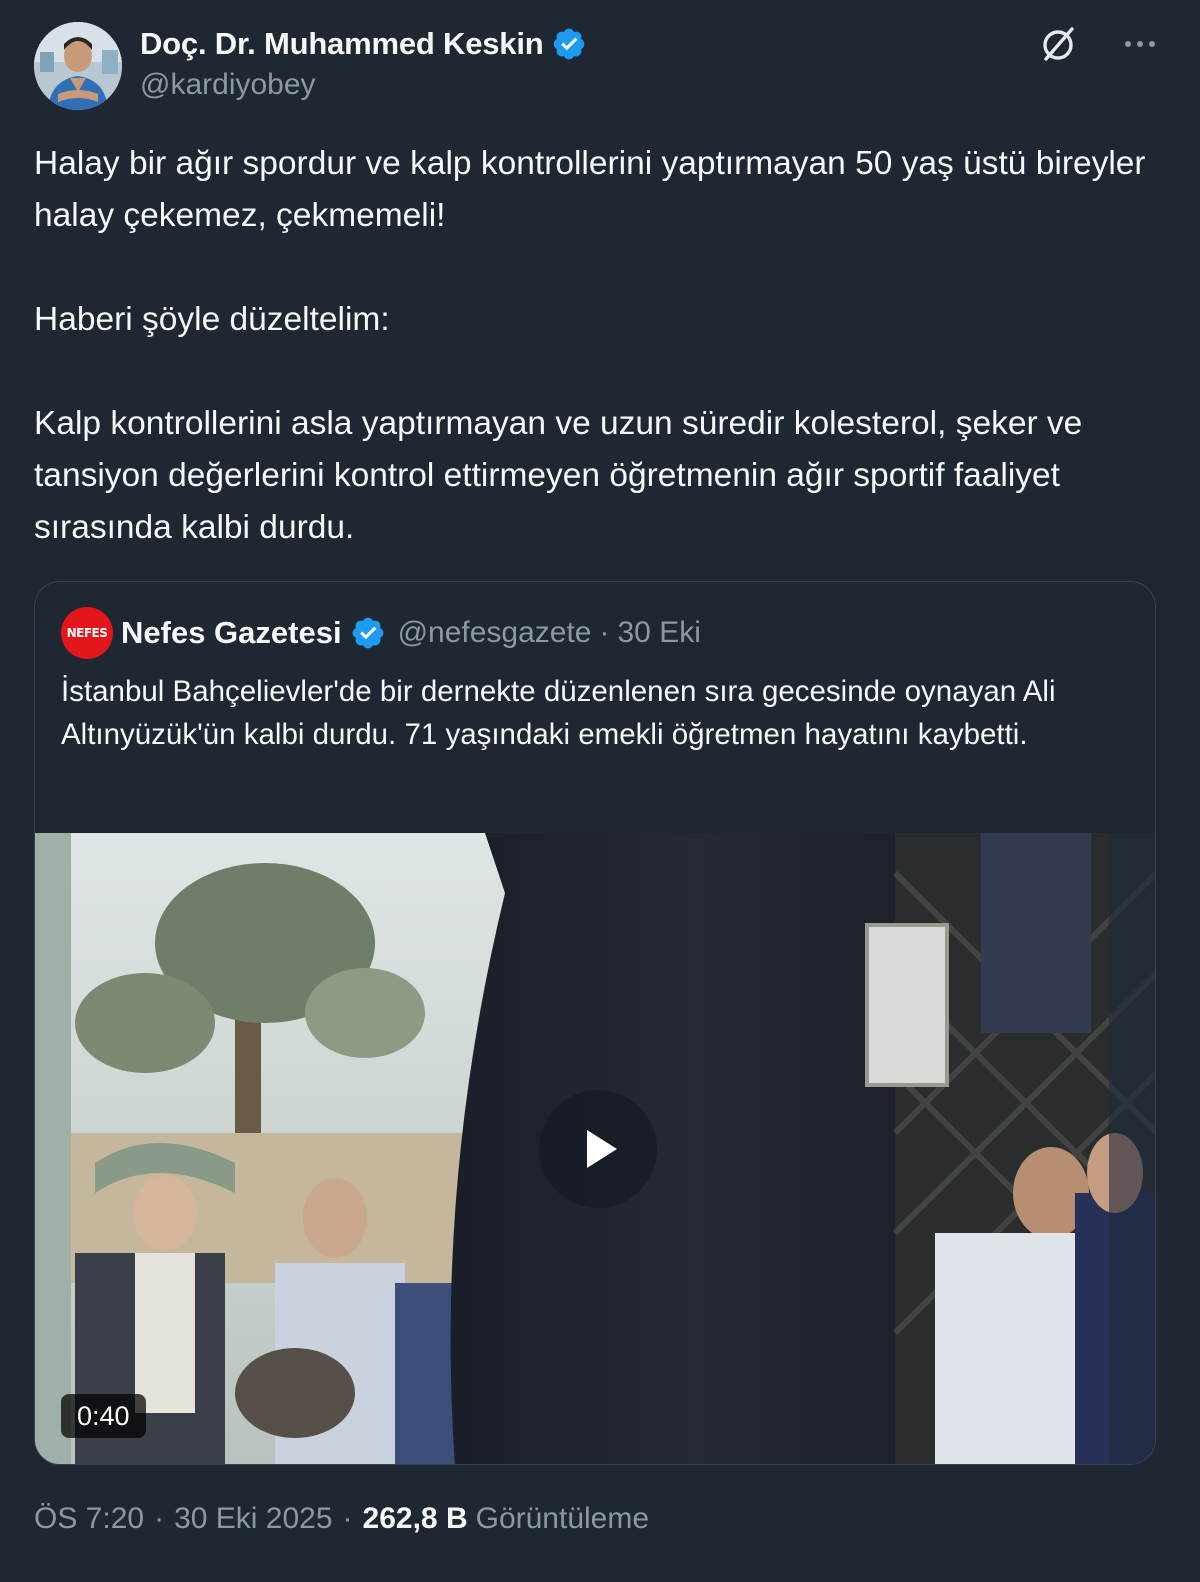 The image size is (1200, 1582). Describe the element at coordinates (562, 1518) in the screenshot. I see `views-label: Görüntüleme` at that location.